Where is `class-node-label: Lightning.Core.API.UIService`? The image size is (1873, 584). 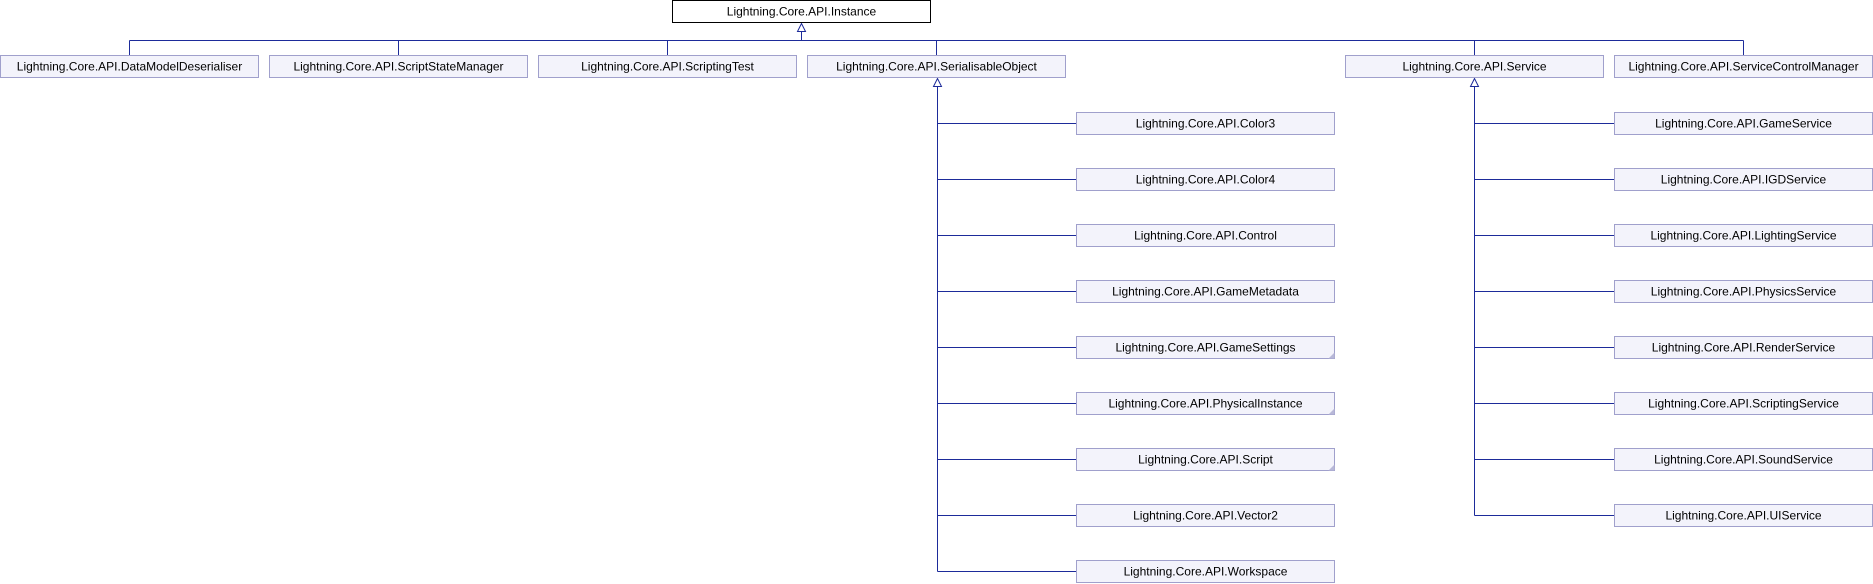
class-node-label: Lightning.Core.API.UIService is located at coordinates (1743, 516).